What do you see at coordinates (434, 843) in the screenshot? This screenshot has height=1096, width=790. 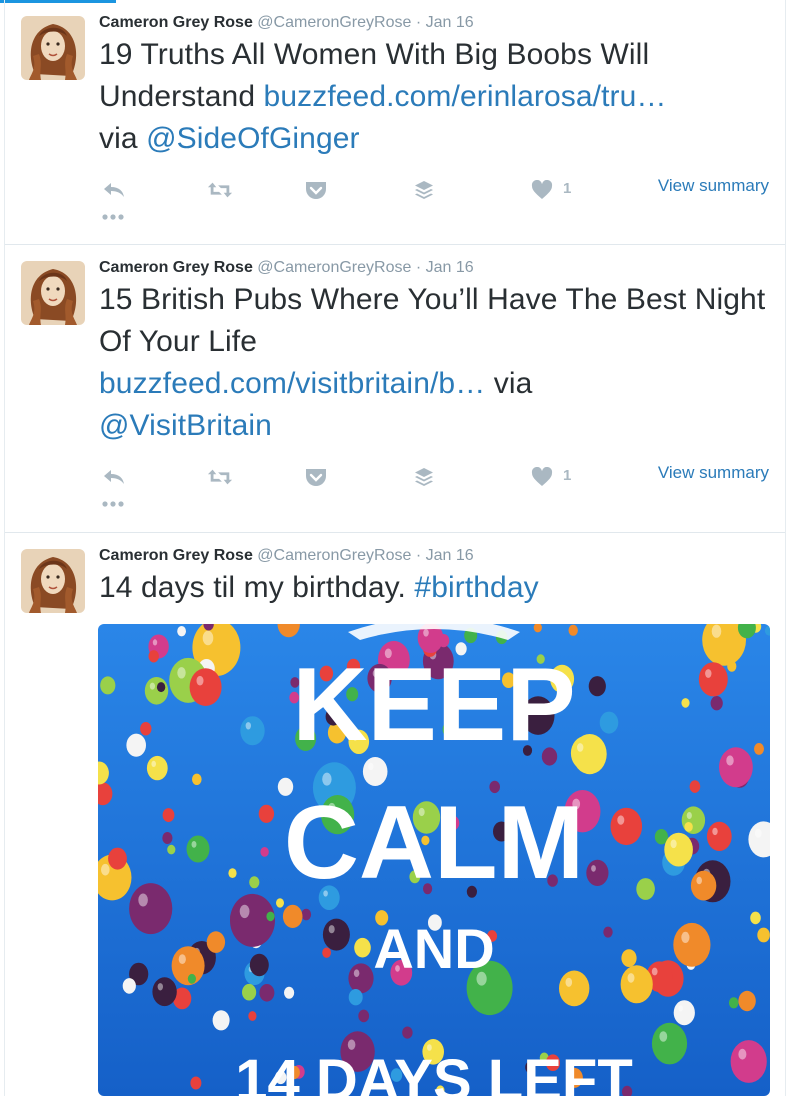 I see `poster-line-calm: CALM` at bounding box center [434, 843].